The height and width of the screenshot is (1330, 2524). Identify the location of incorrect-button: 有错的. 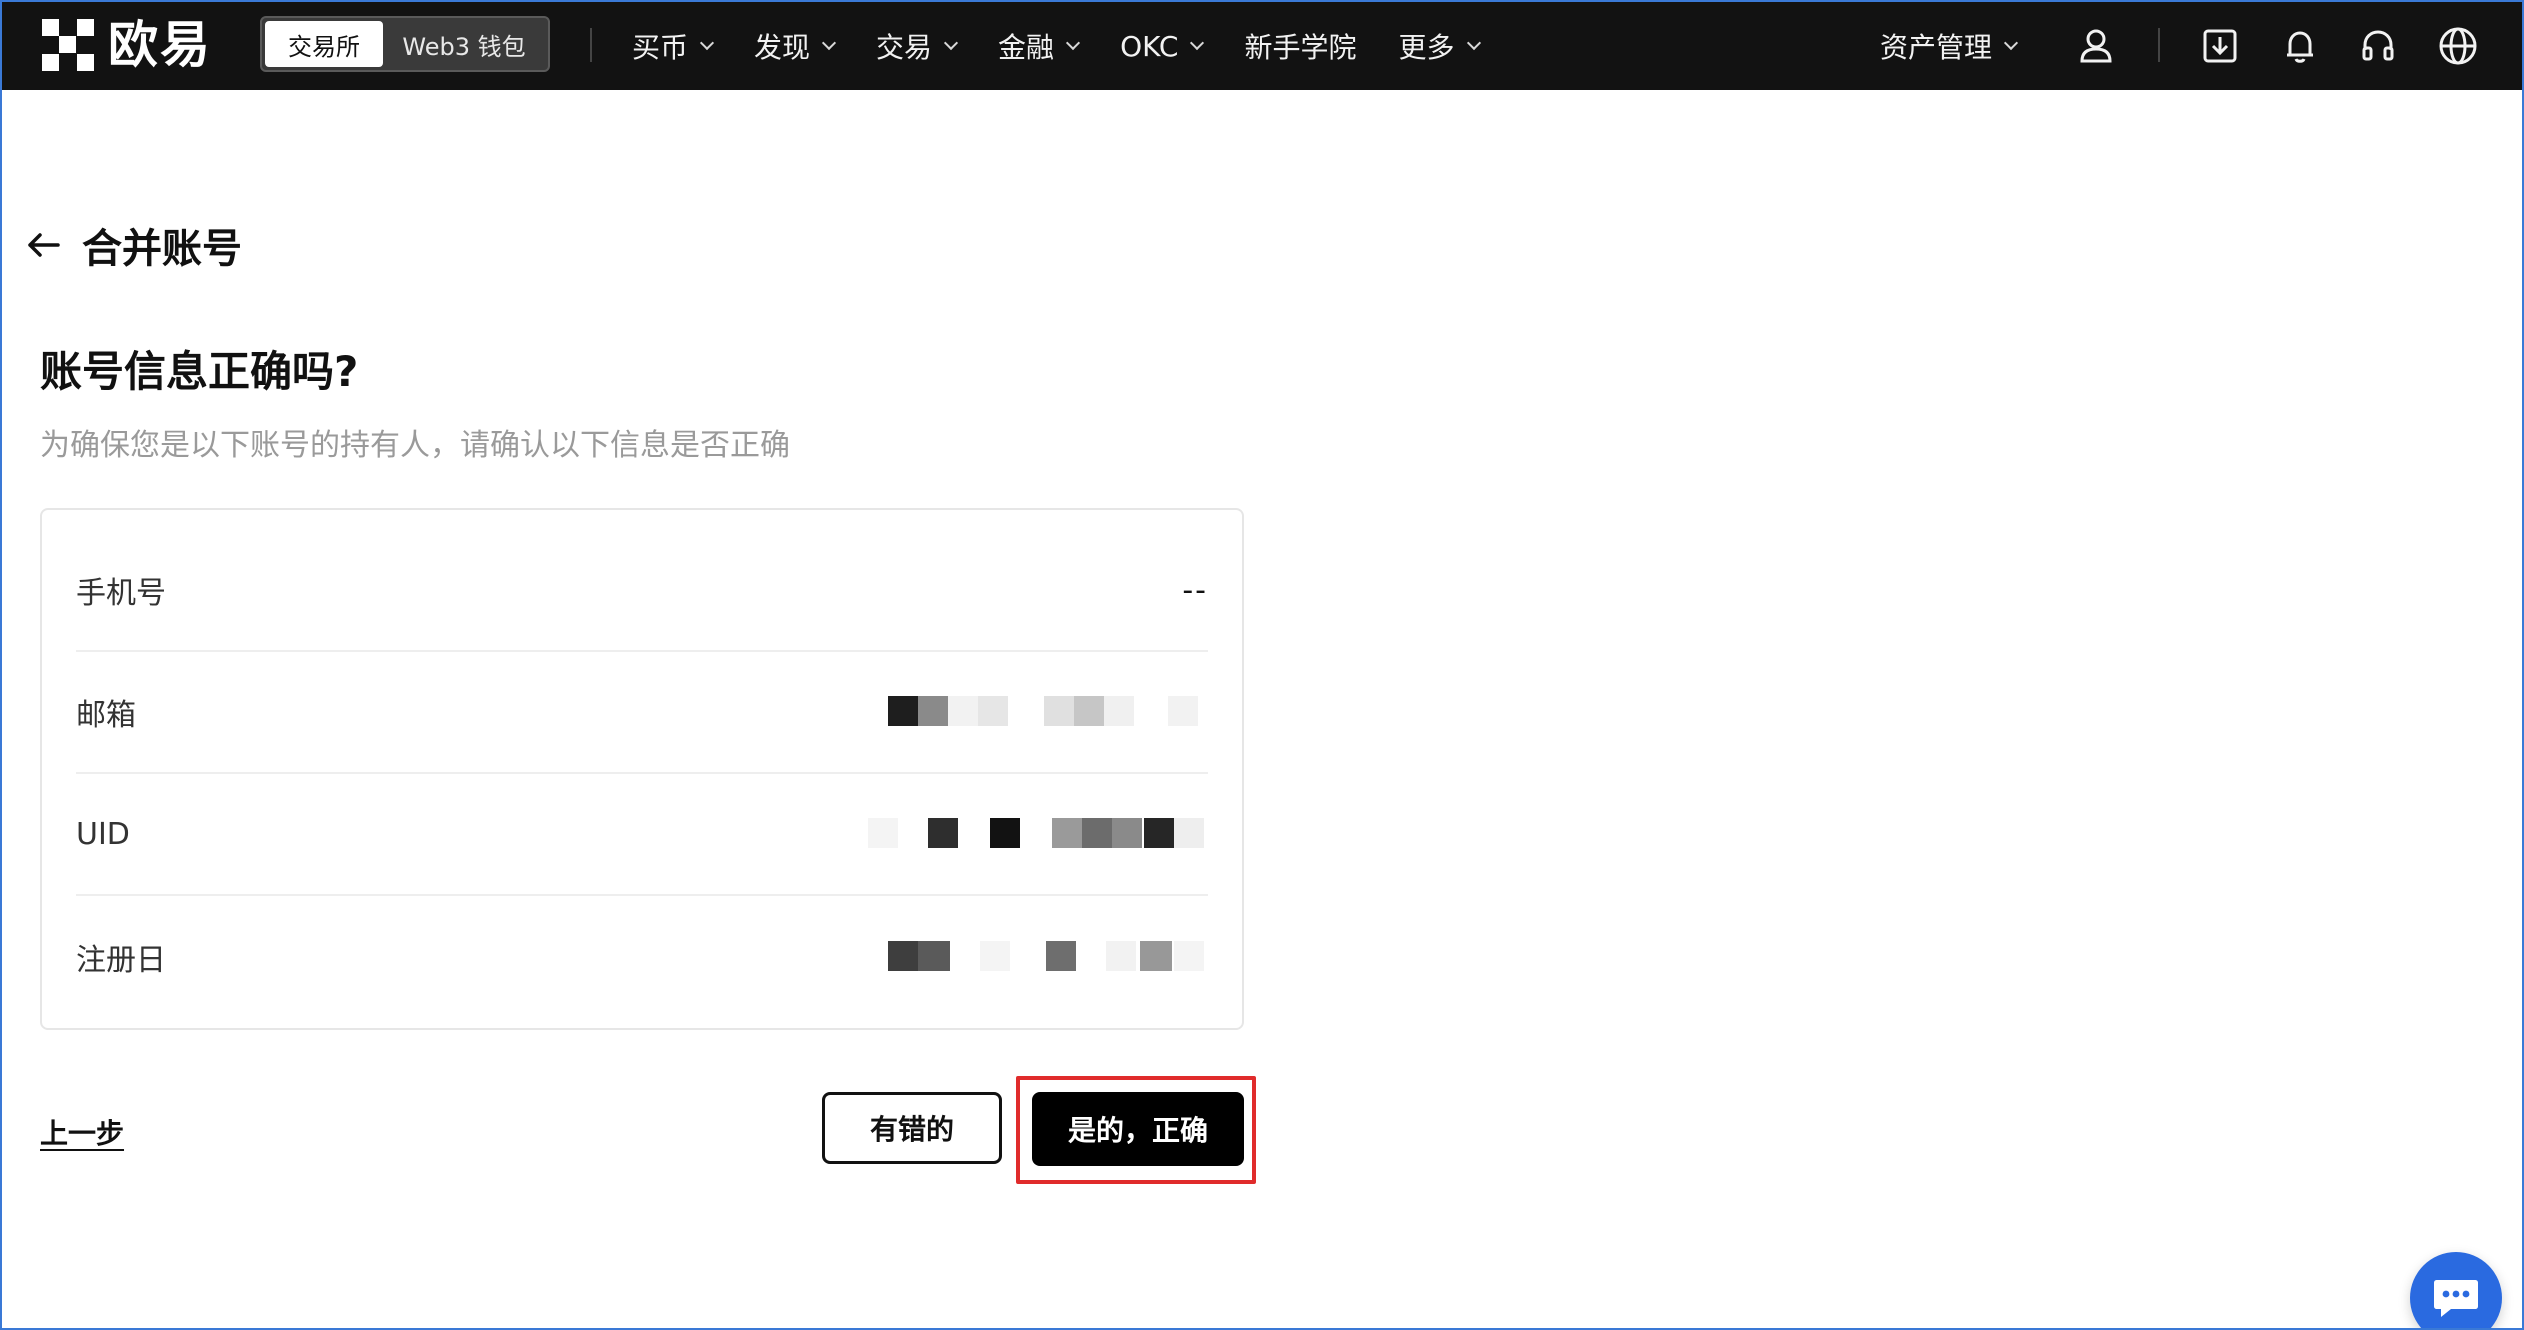
(912, 1128).